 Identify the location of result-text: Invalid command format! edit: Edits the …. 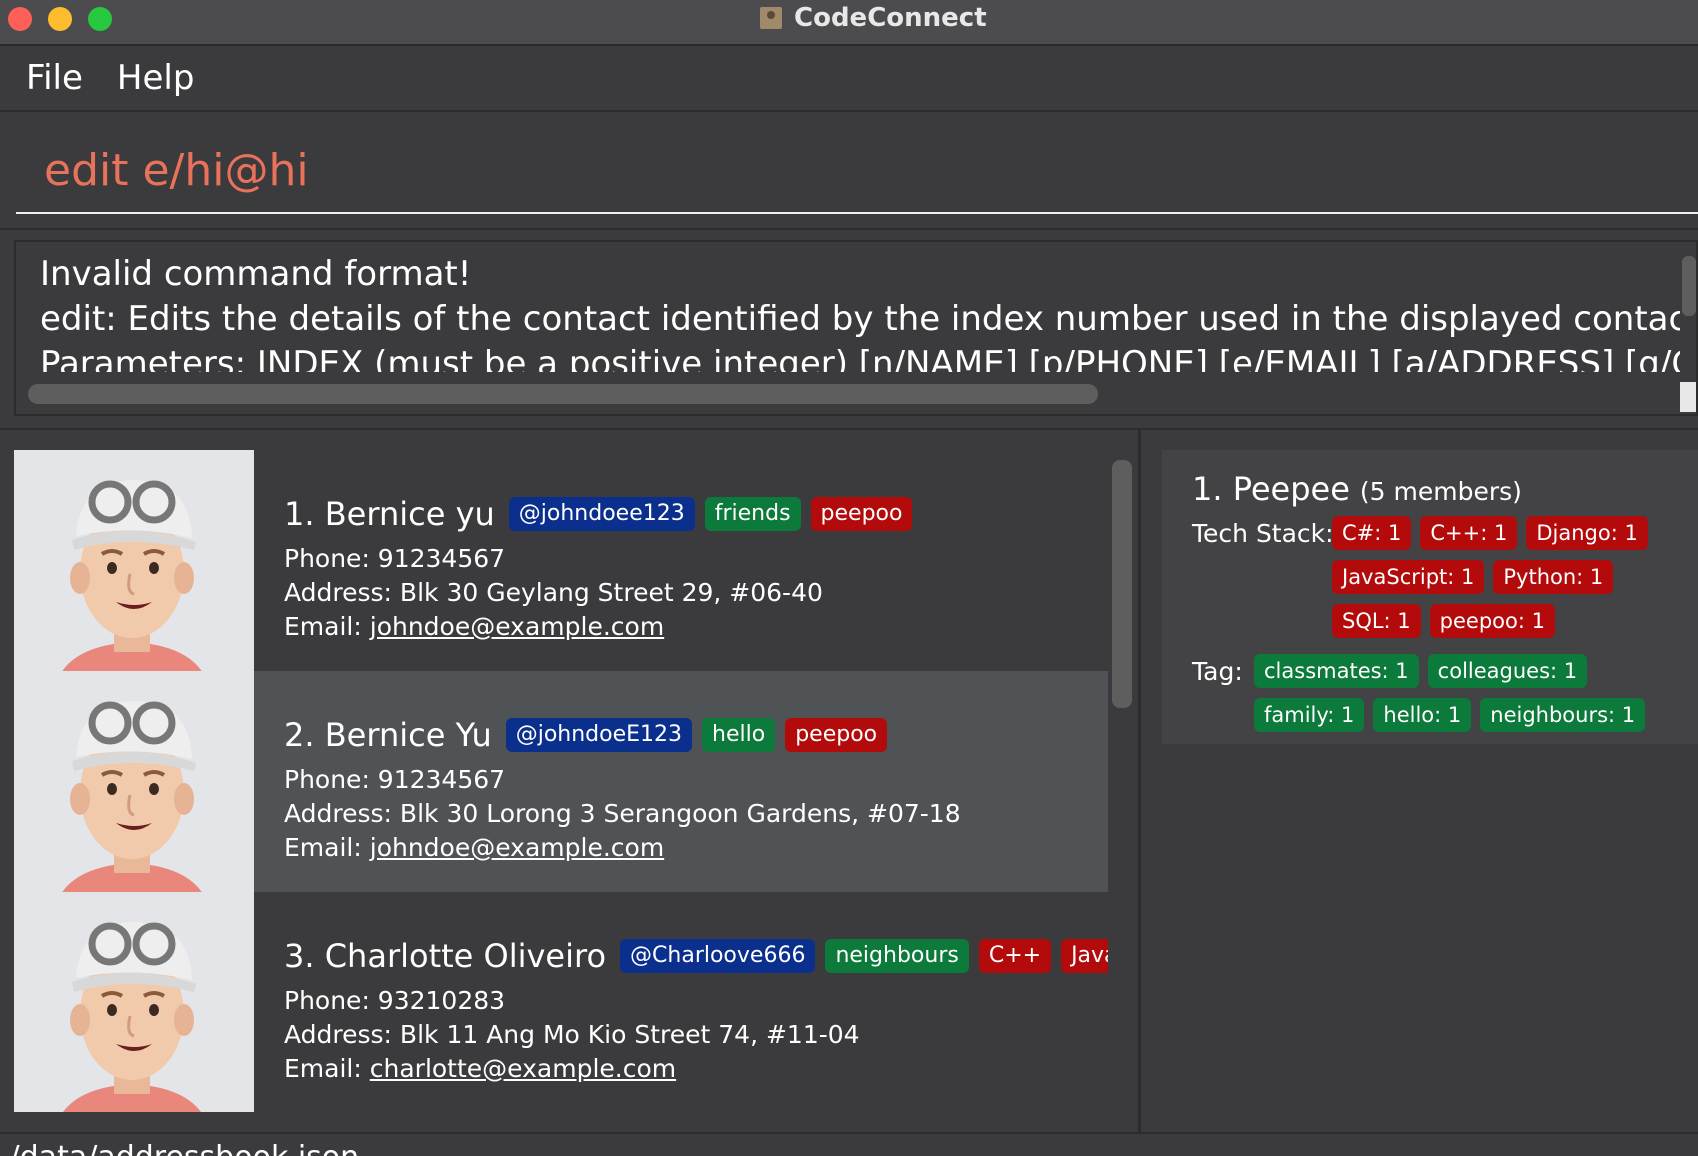
(860, 313).